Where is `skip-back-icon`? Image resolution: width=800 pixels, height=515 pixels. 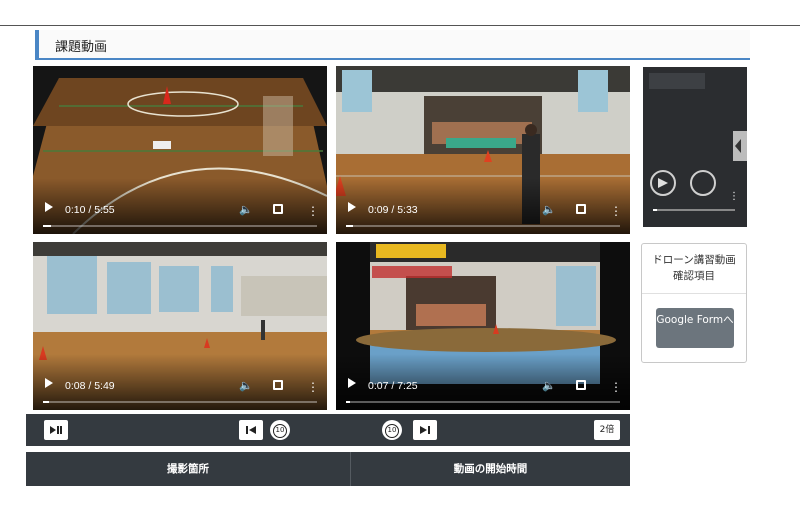
skip-back-icon is located at coordinates (251, 430).